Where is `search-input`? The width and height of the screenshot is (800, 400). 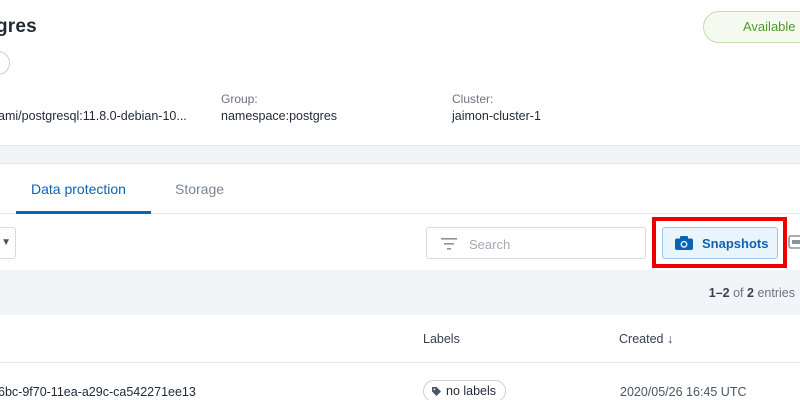
search-input is located at coordinates (554, 244).